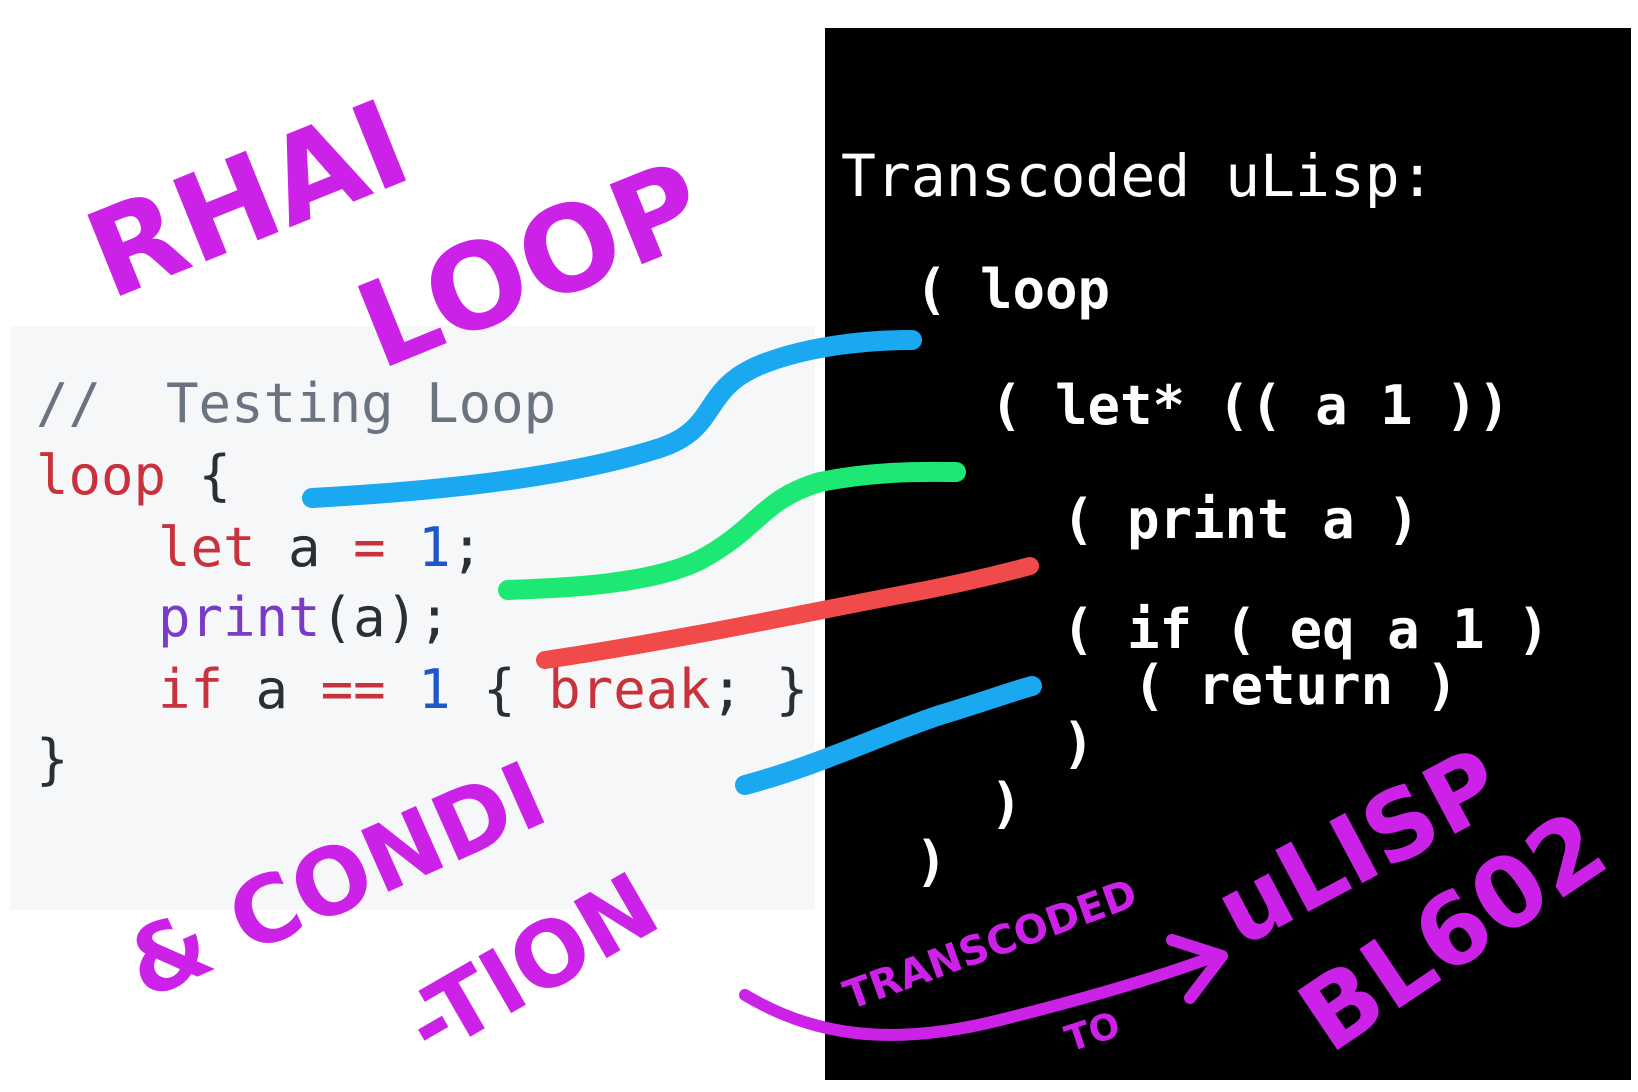  What do you see at coordinates (732, 530) in the screenshot?
I see `green-connector-let` at bounding box center [732, 530].